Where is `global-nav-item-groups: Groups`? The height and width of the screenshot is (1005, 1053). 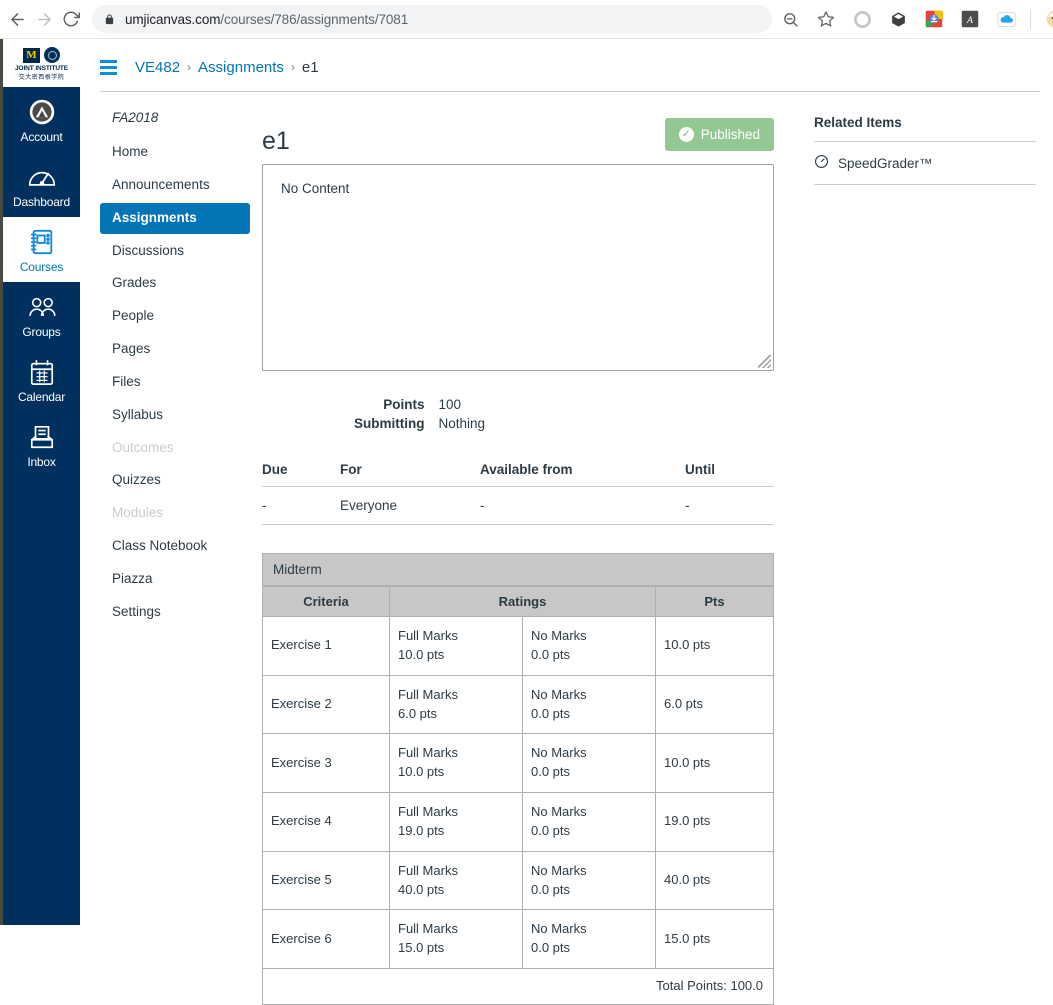 global-nav-item-groups: Groups is located at coordinates (41, 314).